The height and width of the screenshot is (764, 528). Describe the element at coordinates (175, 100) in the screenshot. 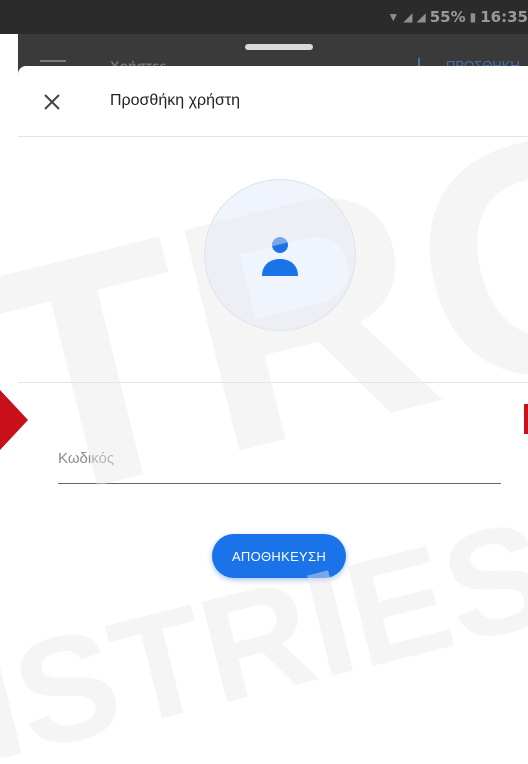

I see `sheet-title: Προσθήκη χρήστη` at that location.